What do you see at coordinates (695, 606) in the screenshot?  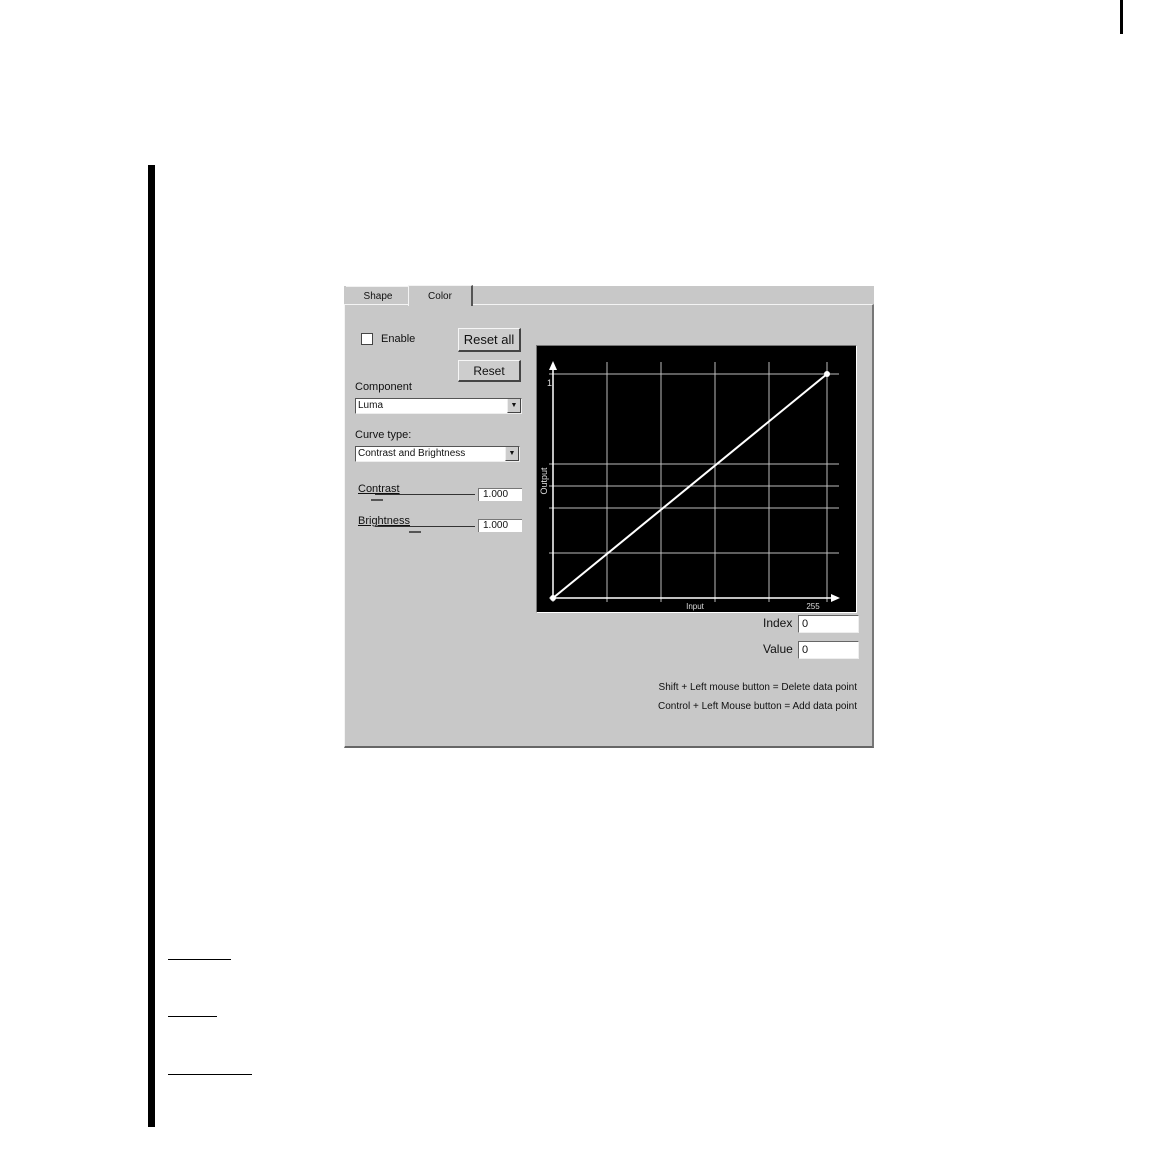 I see `x-axis-label: Input` at bounding box center [695, 606].